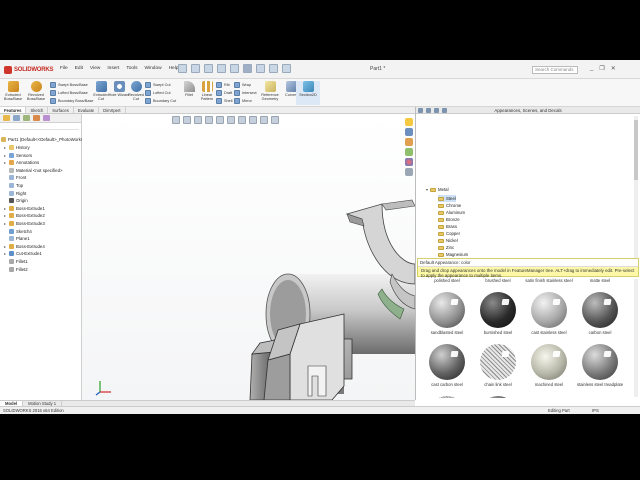 The image size is (640, 480). I want to click on revolved-boss-button: Revolved Boss/Base, so click(36, 91).